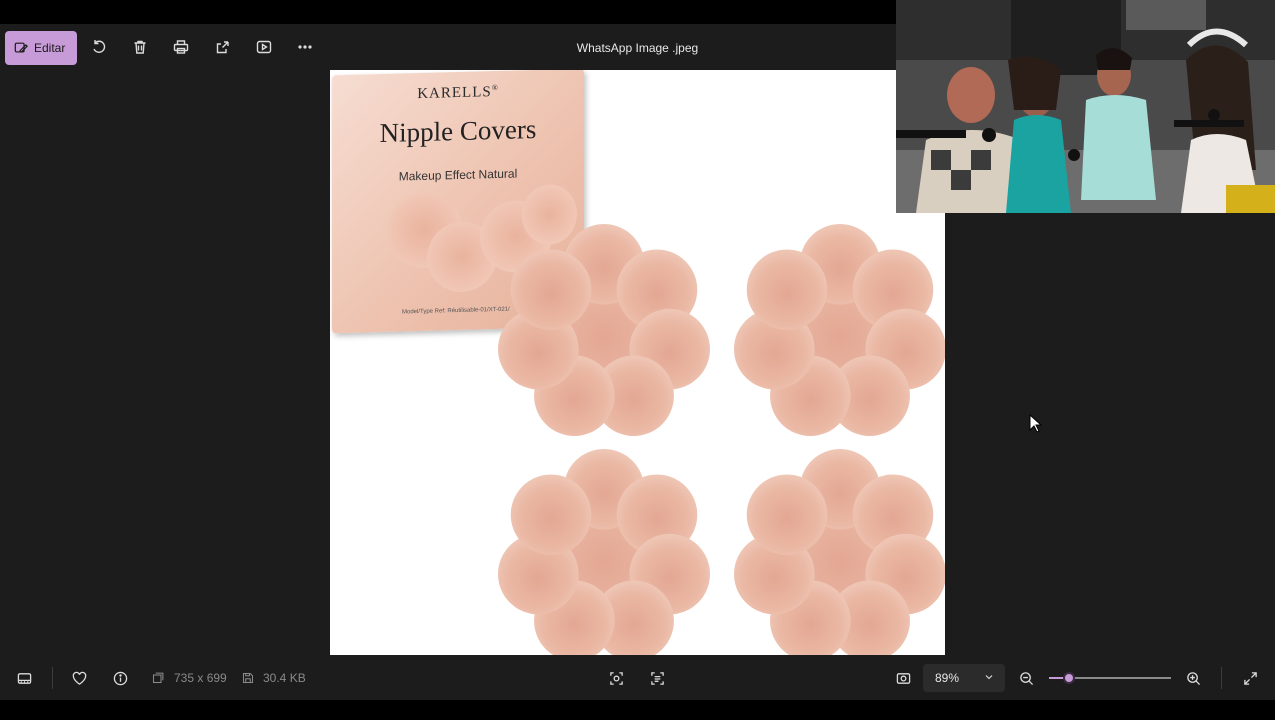  I want to click on filmstrip-icon, so click(24, 678).